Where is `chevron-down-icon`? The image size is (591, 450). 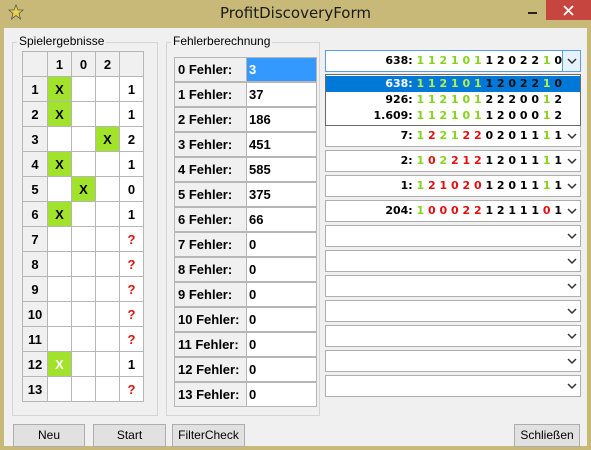
chevron-down-icon is located at coordinates (572, 61).